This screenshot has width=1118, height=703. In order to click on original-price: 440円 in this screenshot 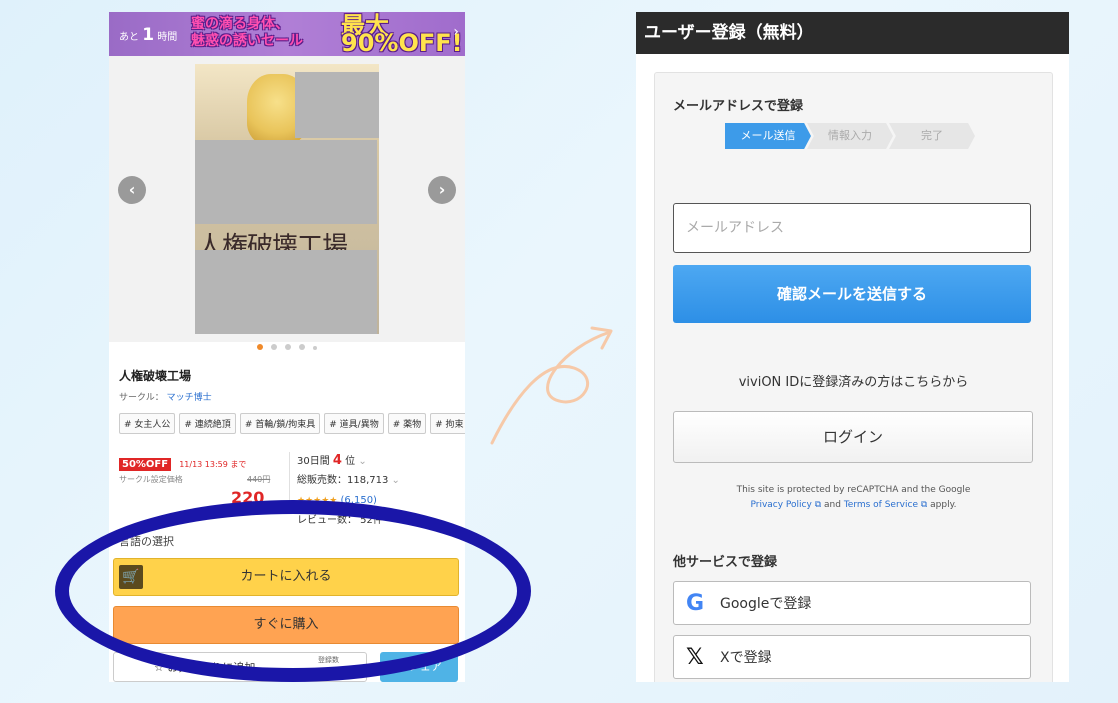, I will do `click(259, 479)`.